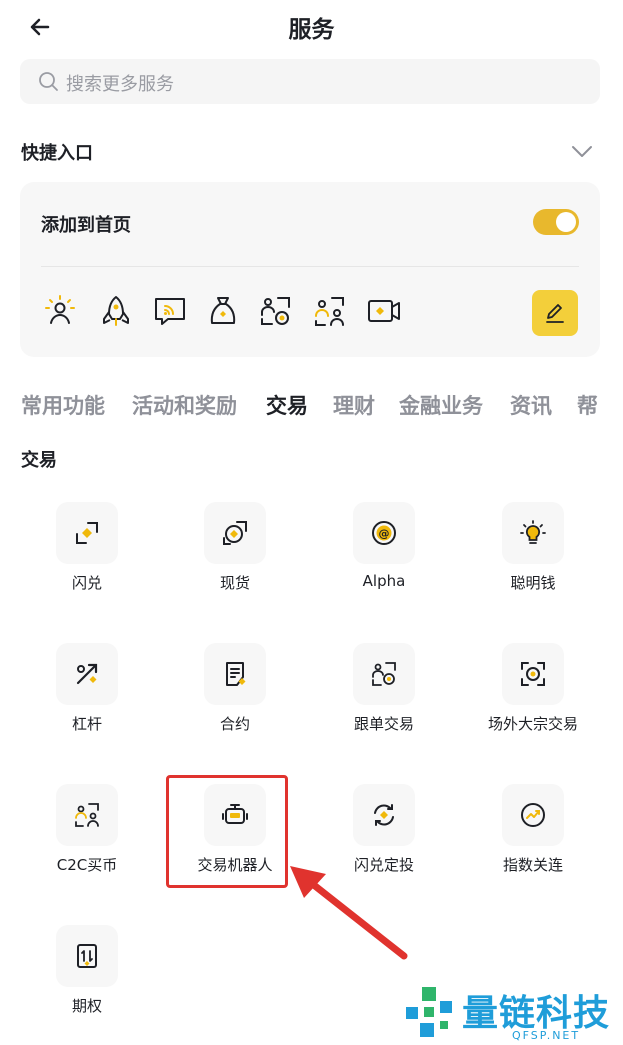 This screenshot has width=623, height=1045. Describe the element at coordinates (234, 724) in the screenshot. I see `item-label: 合约` at that location.